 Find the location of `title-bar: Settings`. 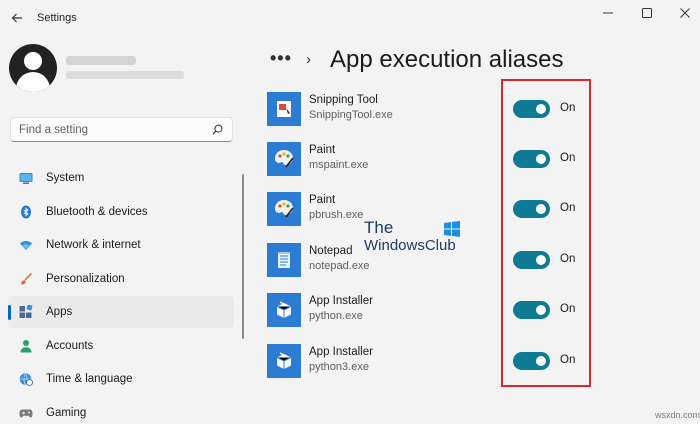

title-bar: Settings is located at coordinates (350, 18).